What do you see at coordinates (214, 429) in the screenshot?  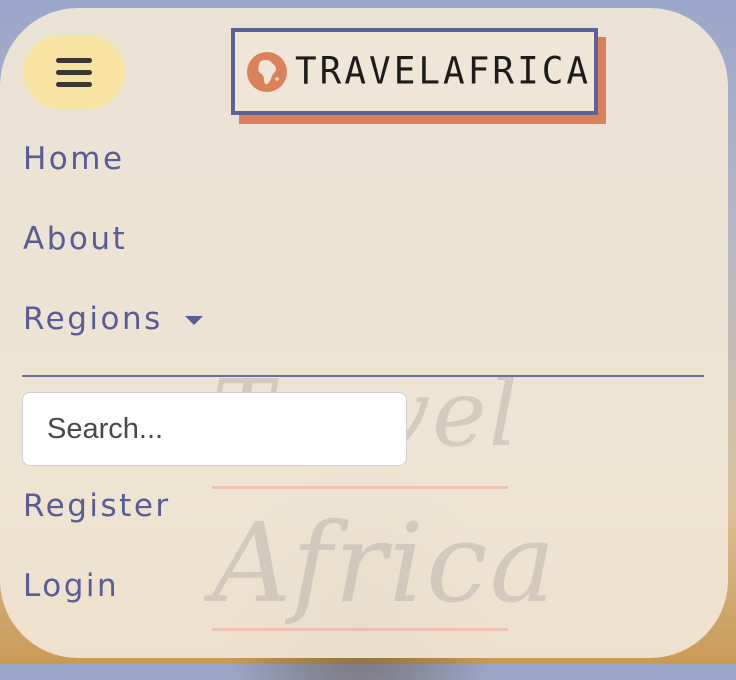 I see `search-input` at bounding box center [214, 429].